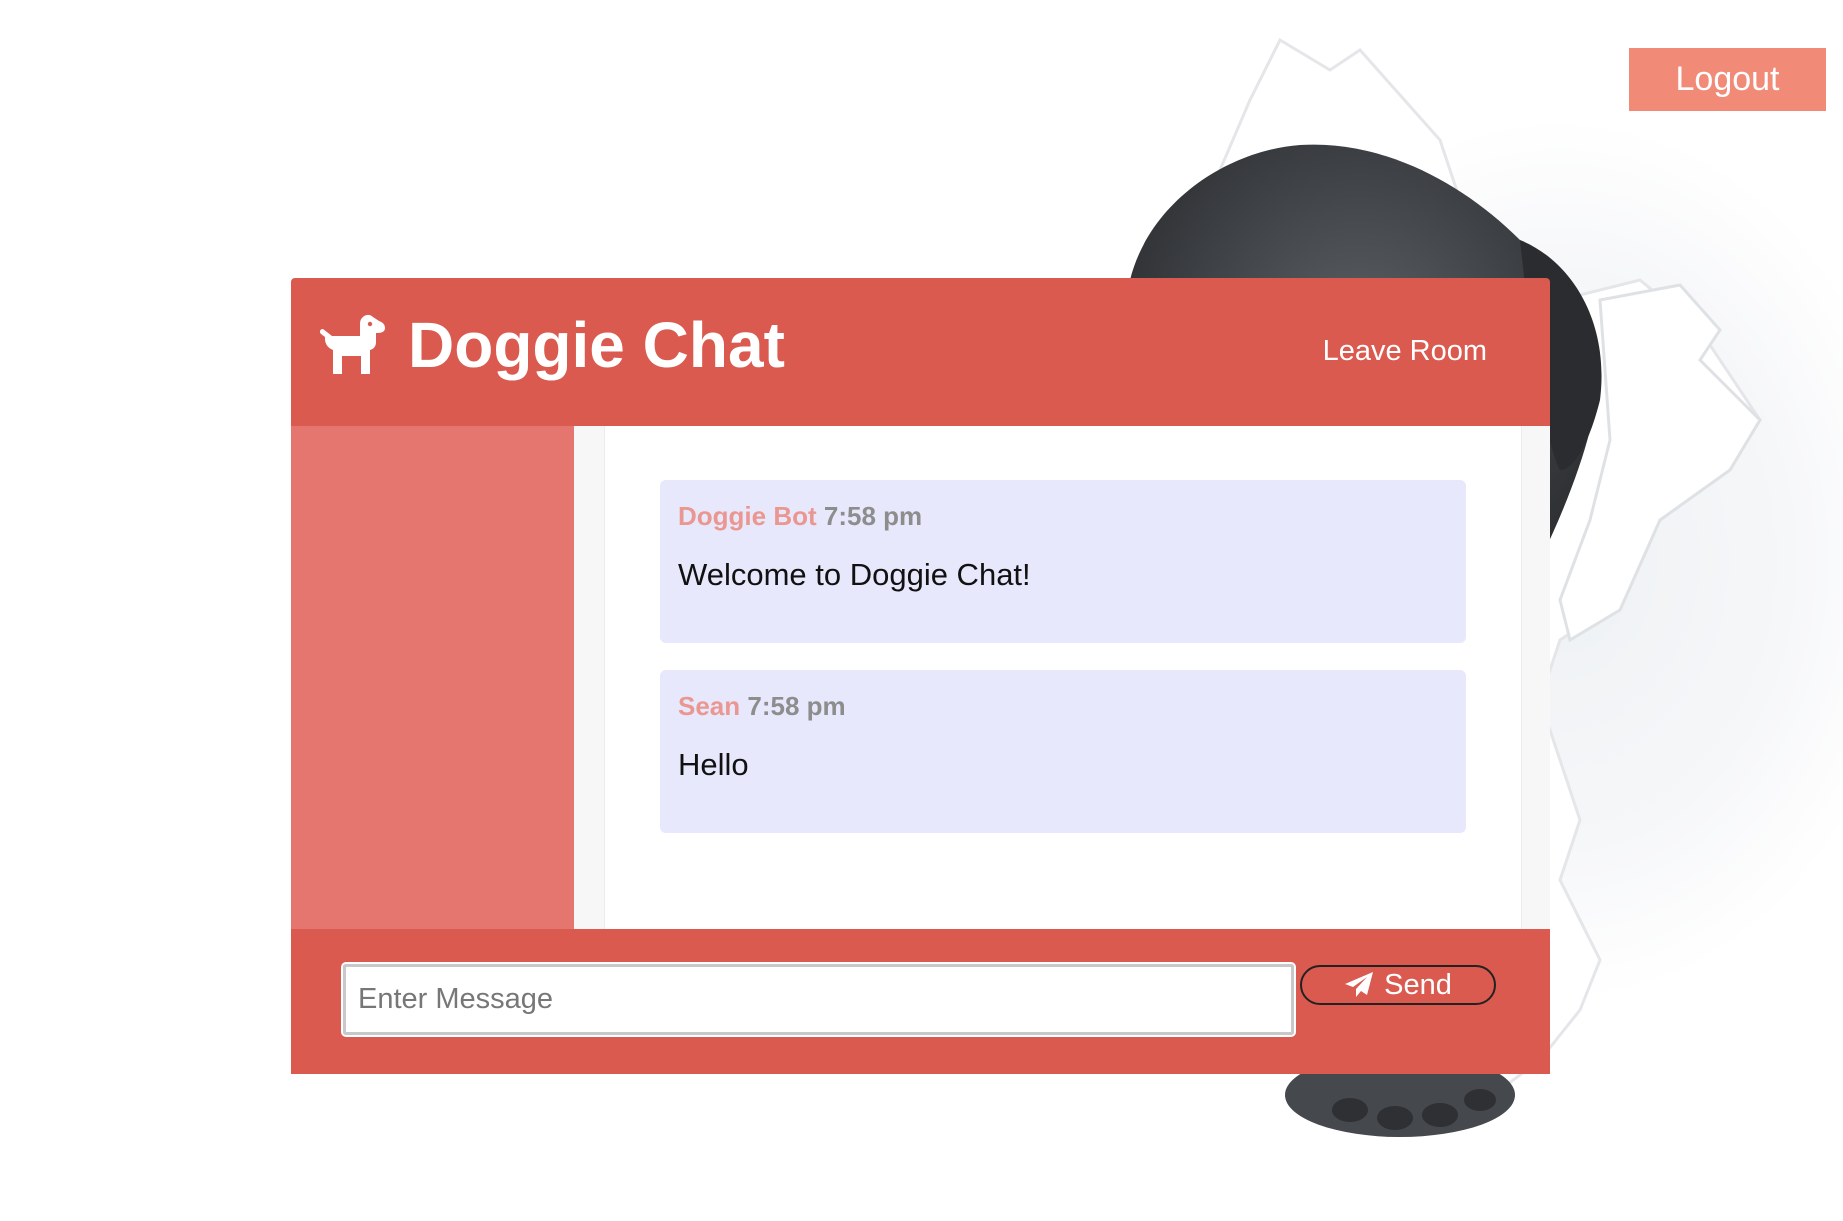 This screenshot has width=1843, height=1221. What do you see at coordinates (920, 352) in the screenshot?
I see `chat-header: Doggie Chat Leave Room` at bounding box center [920, 352].